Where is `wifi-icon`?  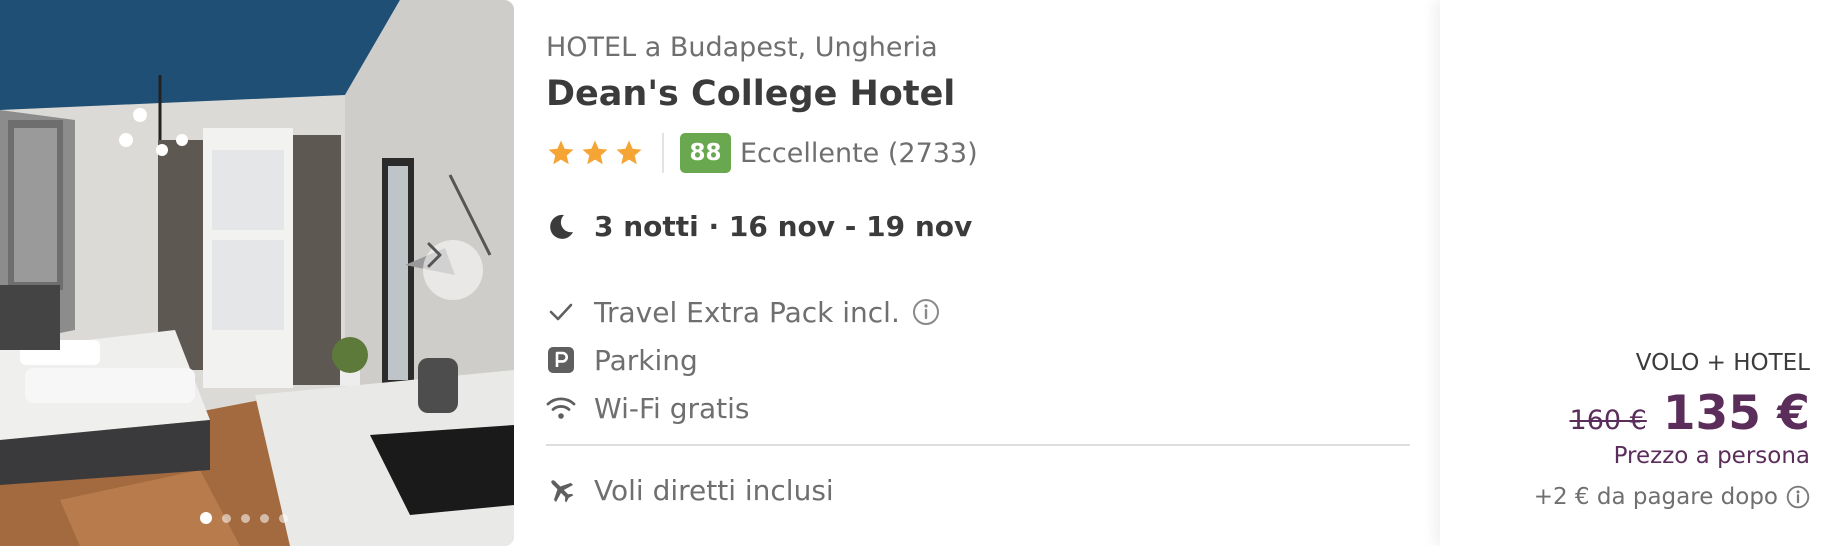
wifi-icon is located at coordinates (561, 408).